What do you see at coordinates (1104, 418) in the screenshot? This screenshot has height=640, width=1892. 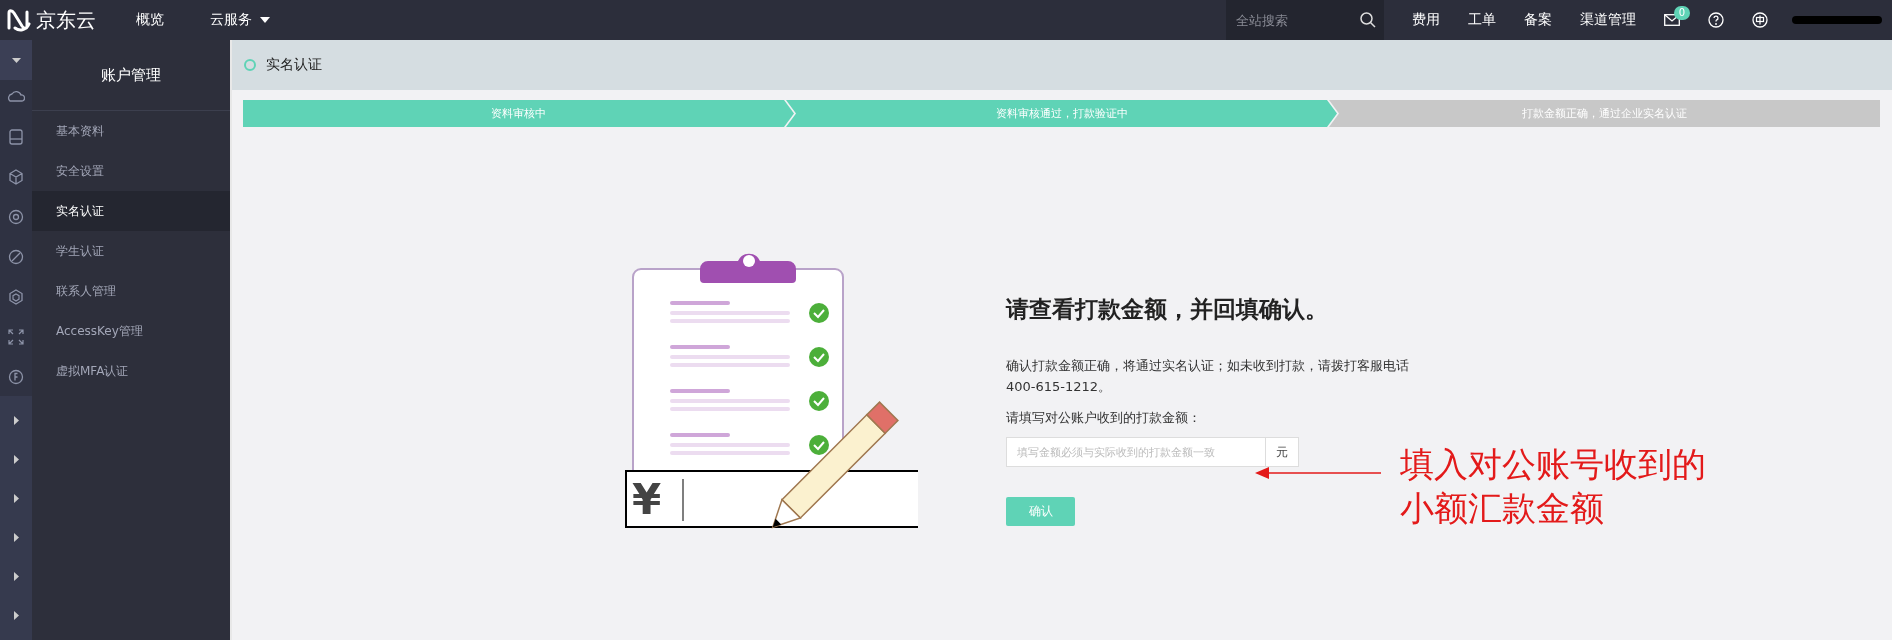 I see `field-label: 请填写对公账户收到的打款金额：` at bounding box center [1104, 418].